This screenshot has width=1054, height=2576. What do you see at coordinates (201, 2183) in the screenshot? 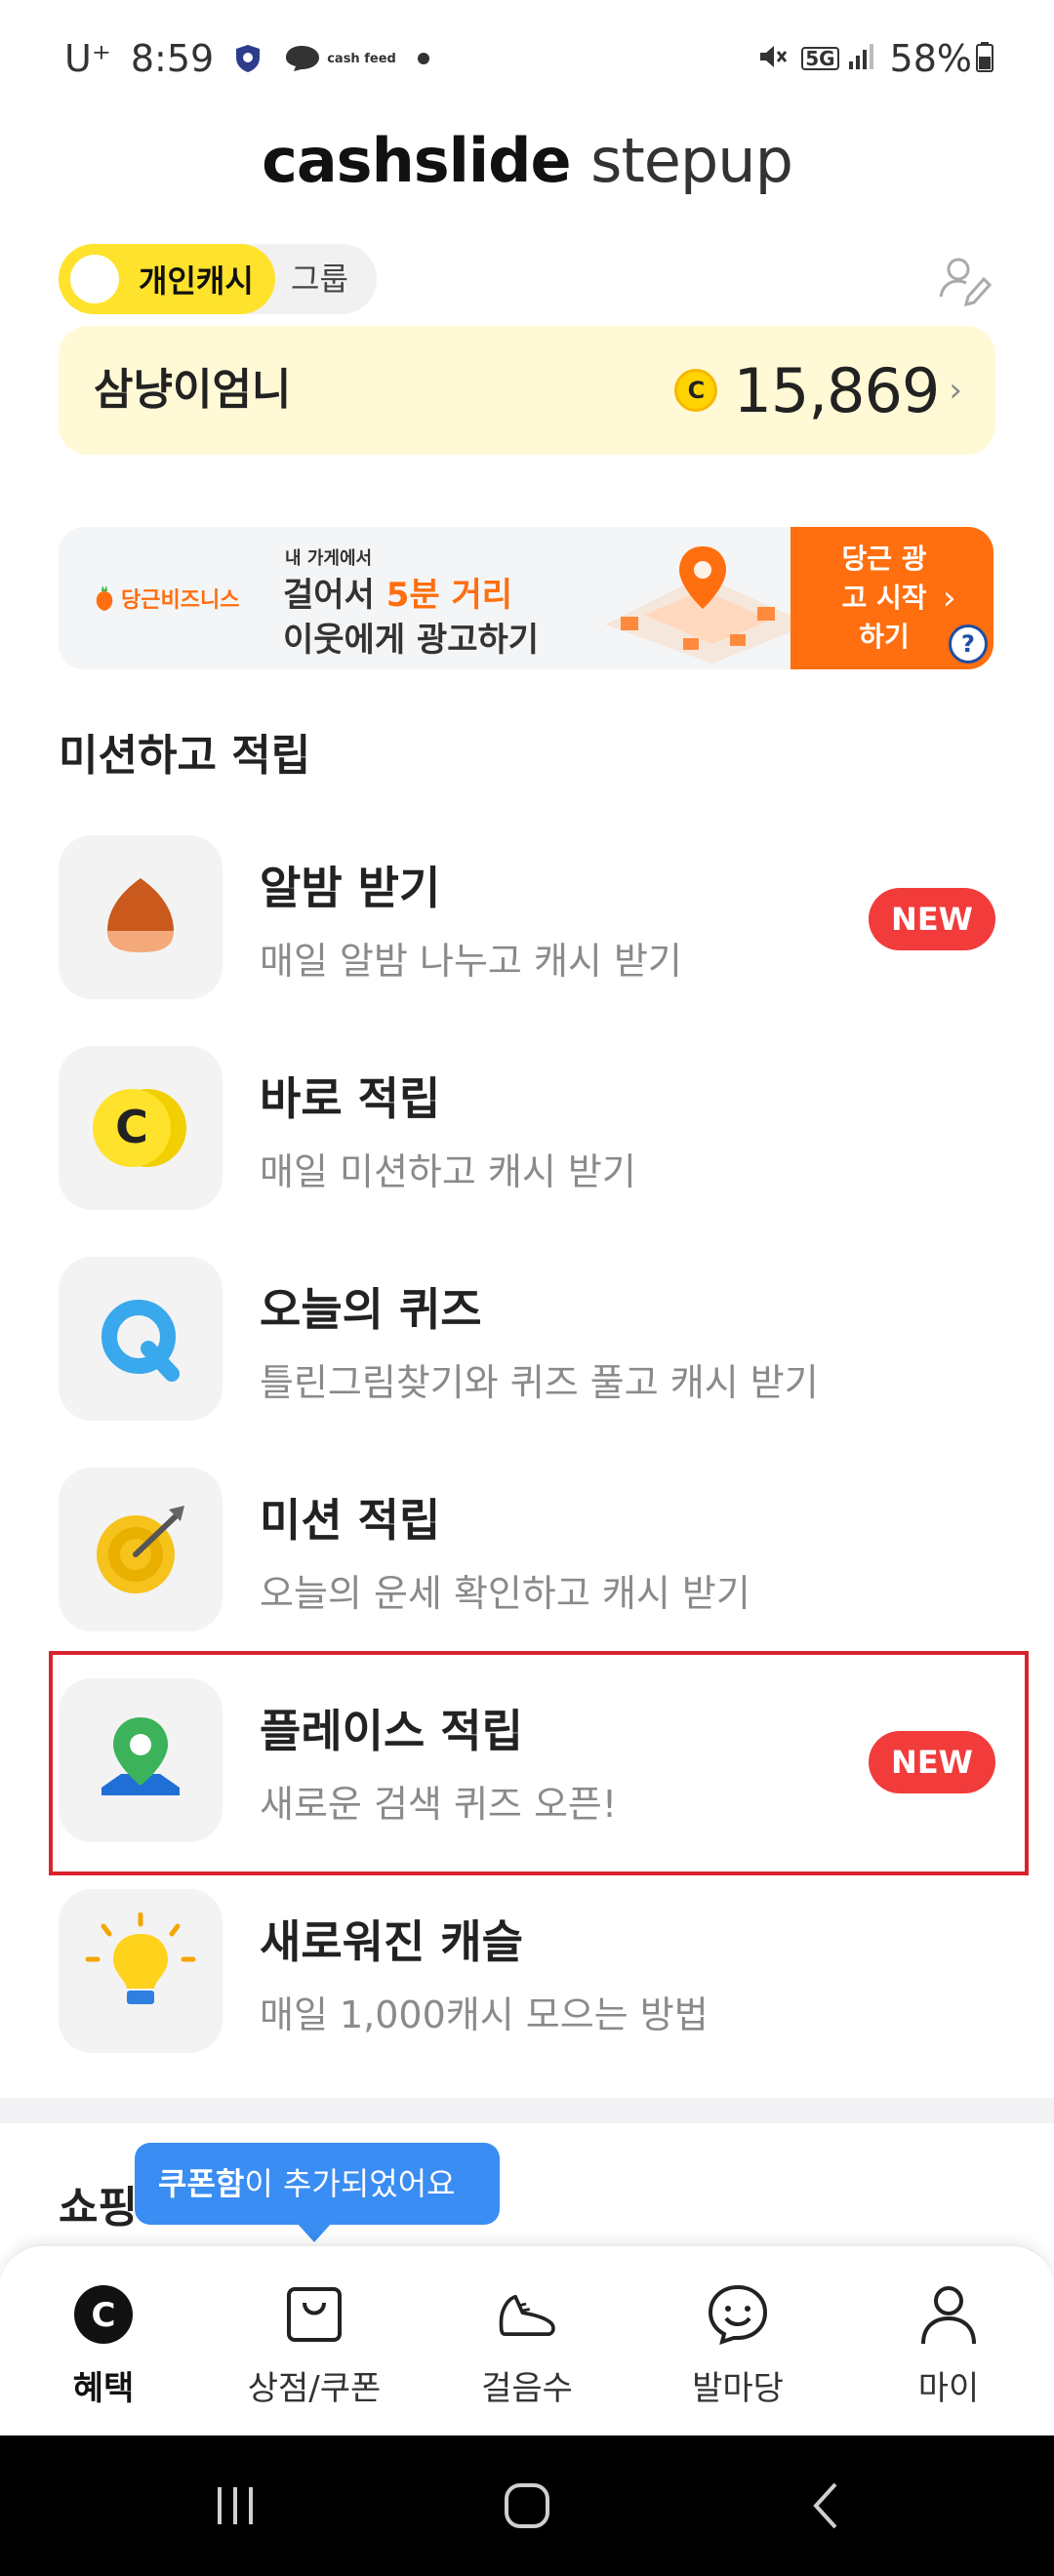
I see `tooltip-strong-text: 쿠폰함` at bounding box center [201, 2183].